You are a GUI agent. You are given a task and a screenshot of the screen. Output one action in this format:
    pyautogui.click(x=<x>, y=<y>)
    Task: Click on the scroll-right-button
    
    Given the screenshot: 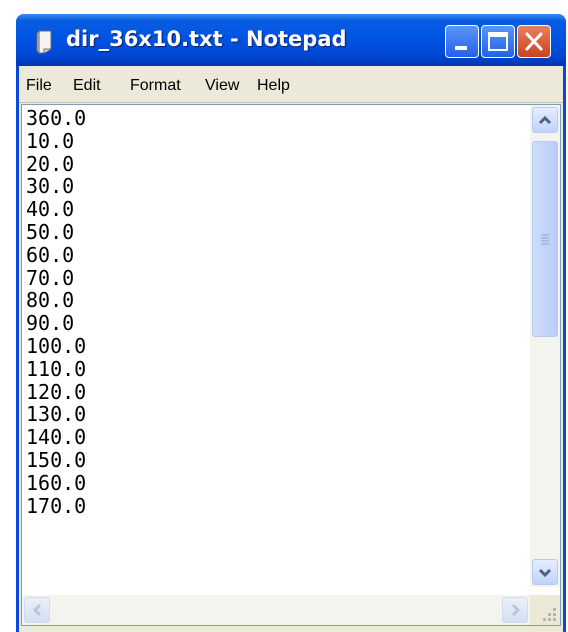 What is the action you would take?
    pyautogui.click(x=515, y=610)
    